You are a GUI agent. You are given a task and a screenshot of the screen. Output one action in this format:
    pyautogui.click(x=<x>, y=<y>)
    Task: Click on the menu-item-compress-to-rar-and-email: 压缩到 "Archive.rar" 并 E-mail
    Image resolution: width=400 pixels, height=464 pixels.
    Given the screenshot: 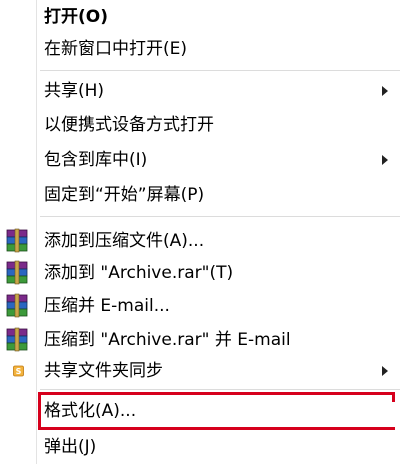 What is the action you would take?
    pyautogui.click(x=200, y=340)
    